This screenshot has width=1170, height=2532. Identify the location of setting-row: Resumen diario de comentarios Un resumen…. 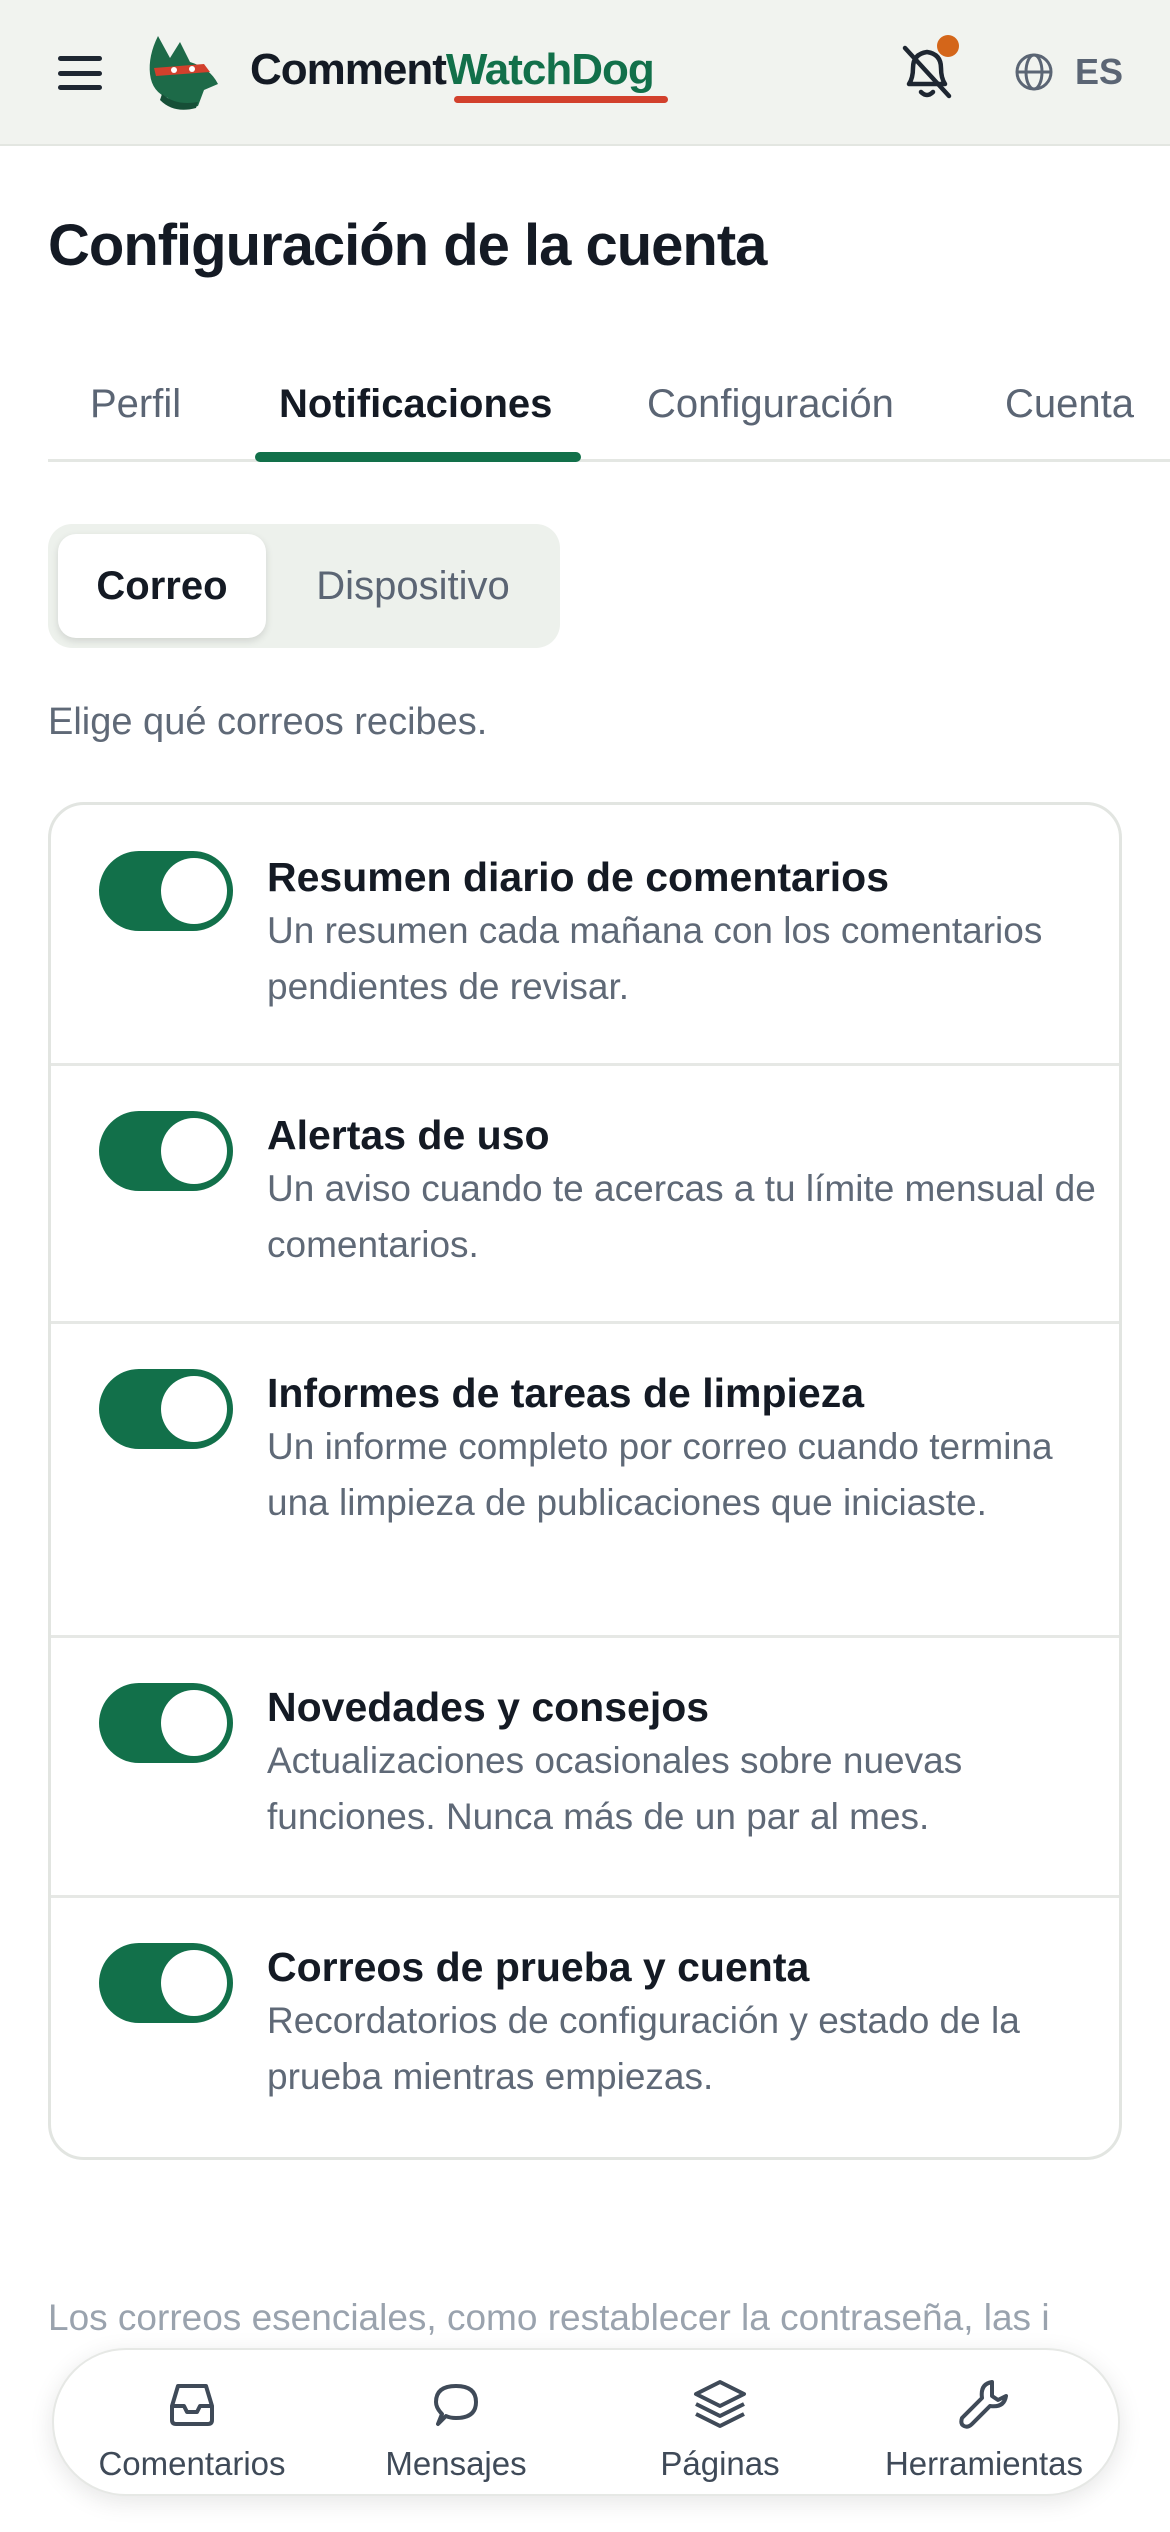
(585, 934).